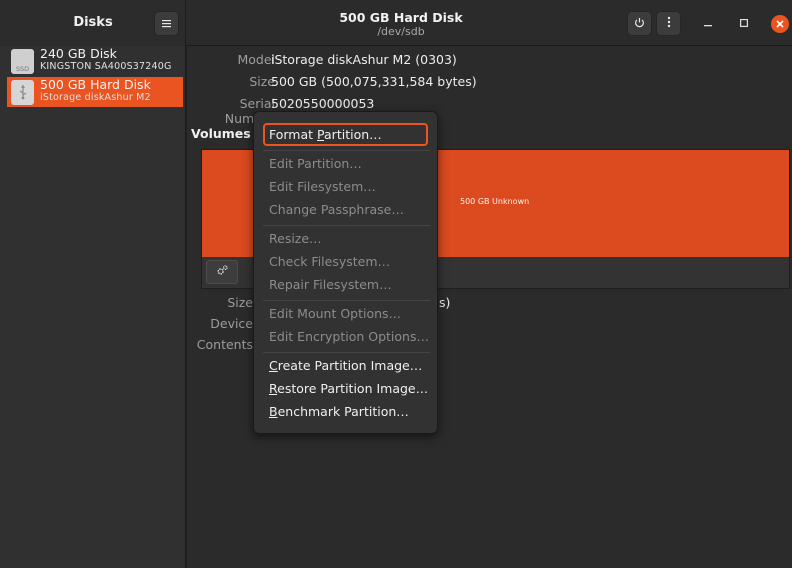 This screenshot has width=792, height=568. What do you see at coordinates (374, 81) in the screenshot?
I see `size-value: 500 GB (500,075,331,584 bytes)` at bounding box center [374, 81].